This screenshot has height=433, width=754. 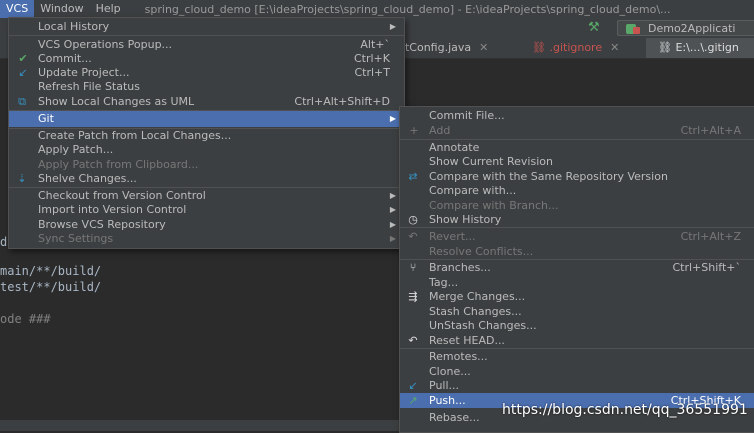 I want to click on menu-item-label: Annotate, so click(x=454, y=147).